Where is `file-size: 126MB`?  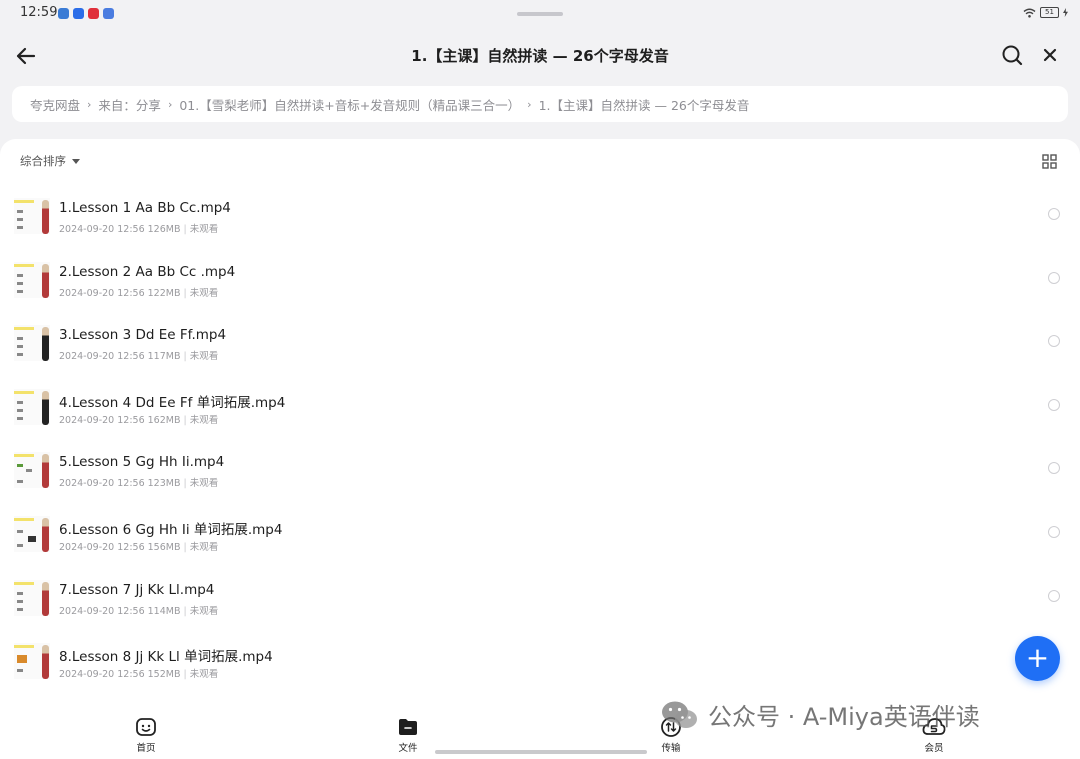
file-size: 126MB is located at coordinates (164, 229).